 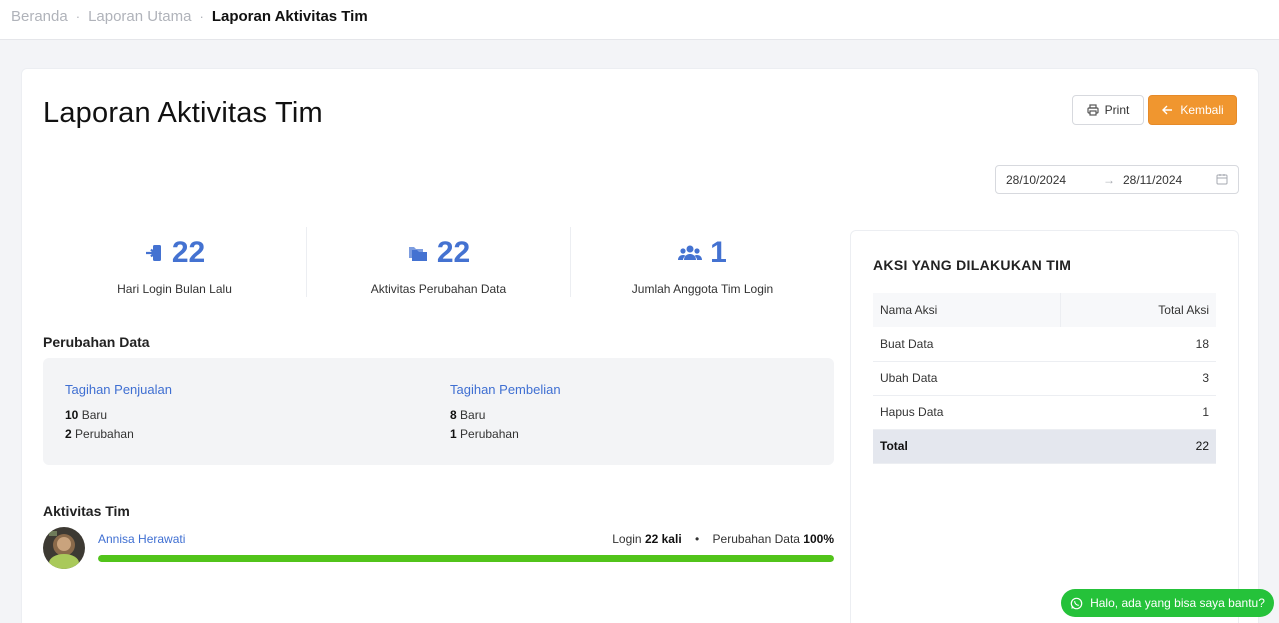 I want to click on total-label: Total, so click(x=967, y=446).